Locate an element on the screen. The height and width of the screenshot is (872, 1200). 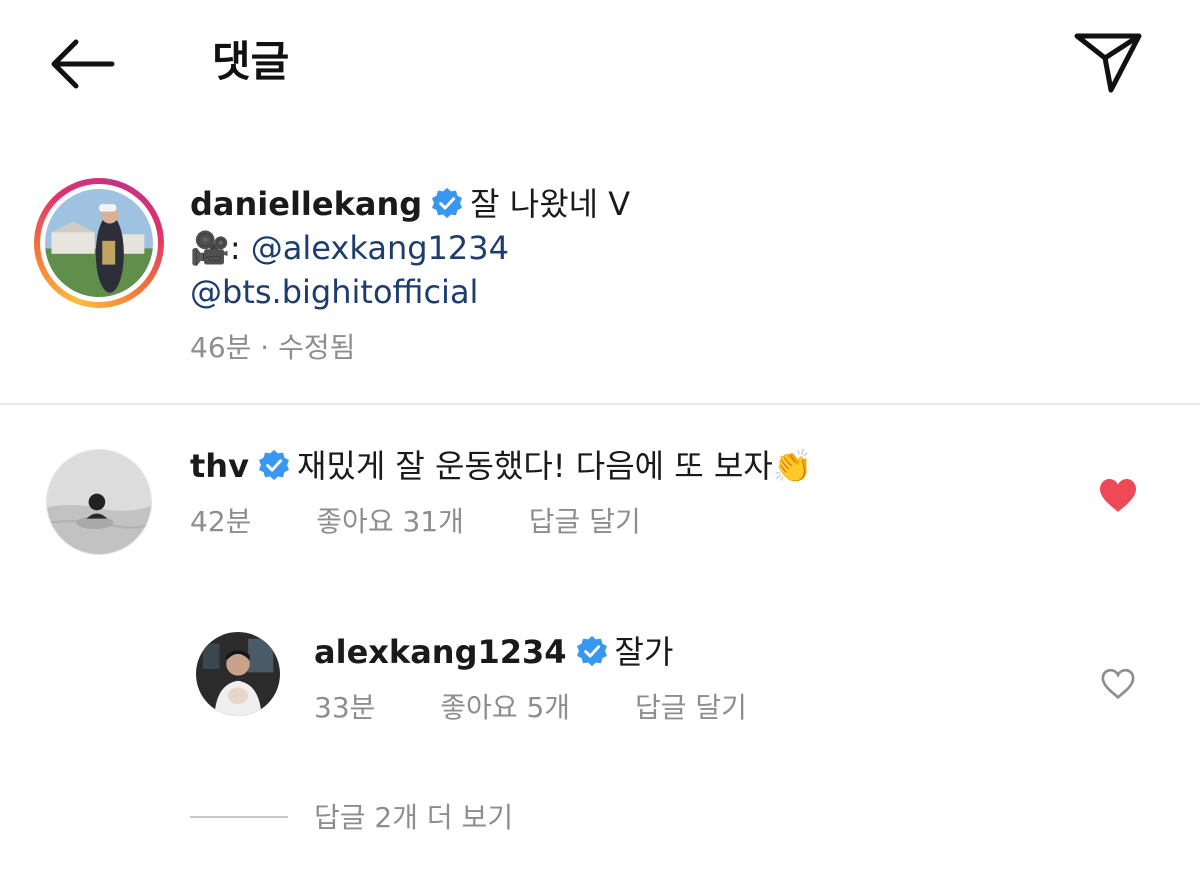
arrow-left-icon is located at coordinates (83, 64).